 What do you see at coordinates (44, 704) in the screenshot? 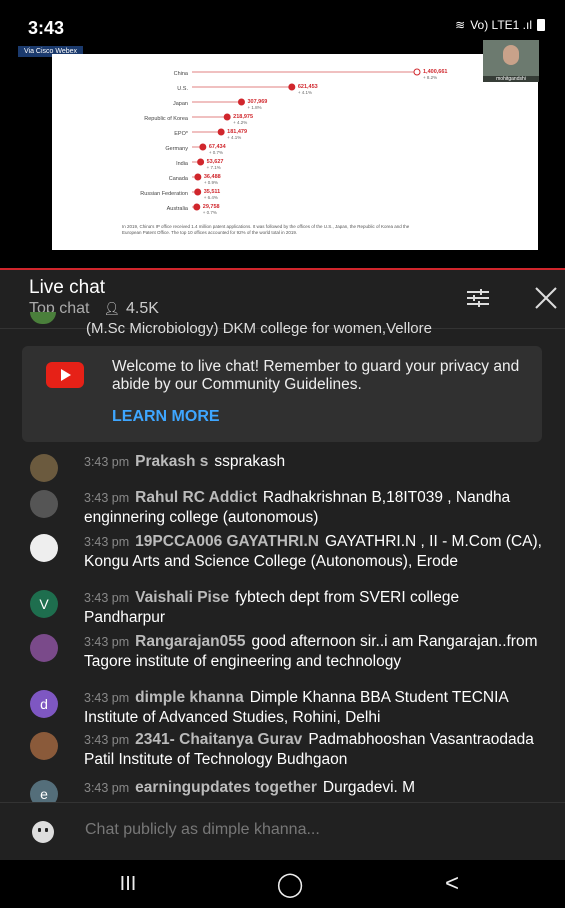
I see `avatar: d` at bounding box center [44, 704].